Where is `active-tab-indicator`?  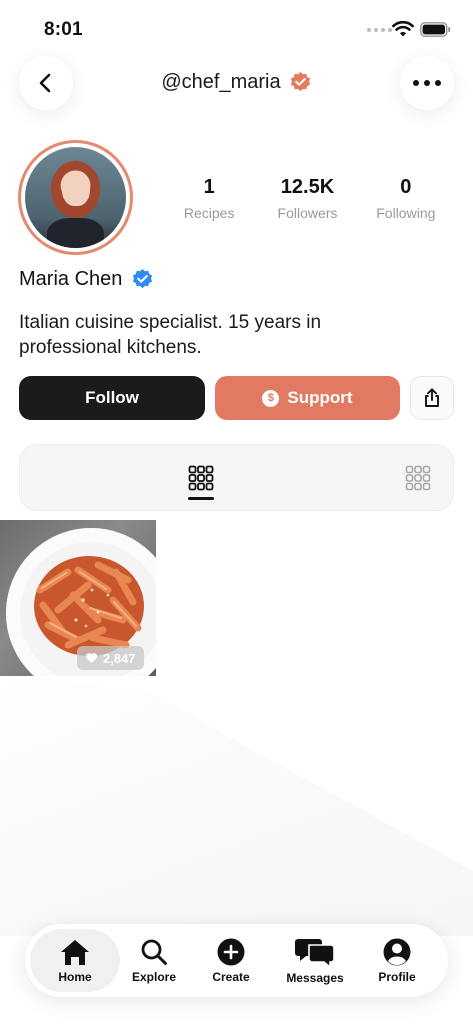 active-tab-indicator is located at coordinates (201, 498).